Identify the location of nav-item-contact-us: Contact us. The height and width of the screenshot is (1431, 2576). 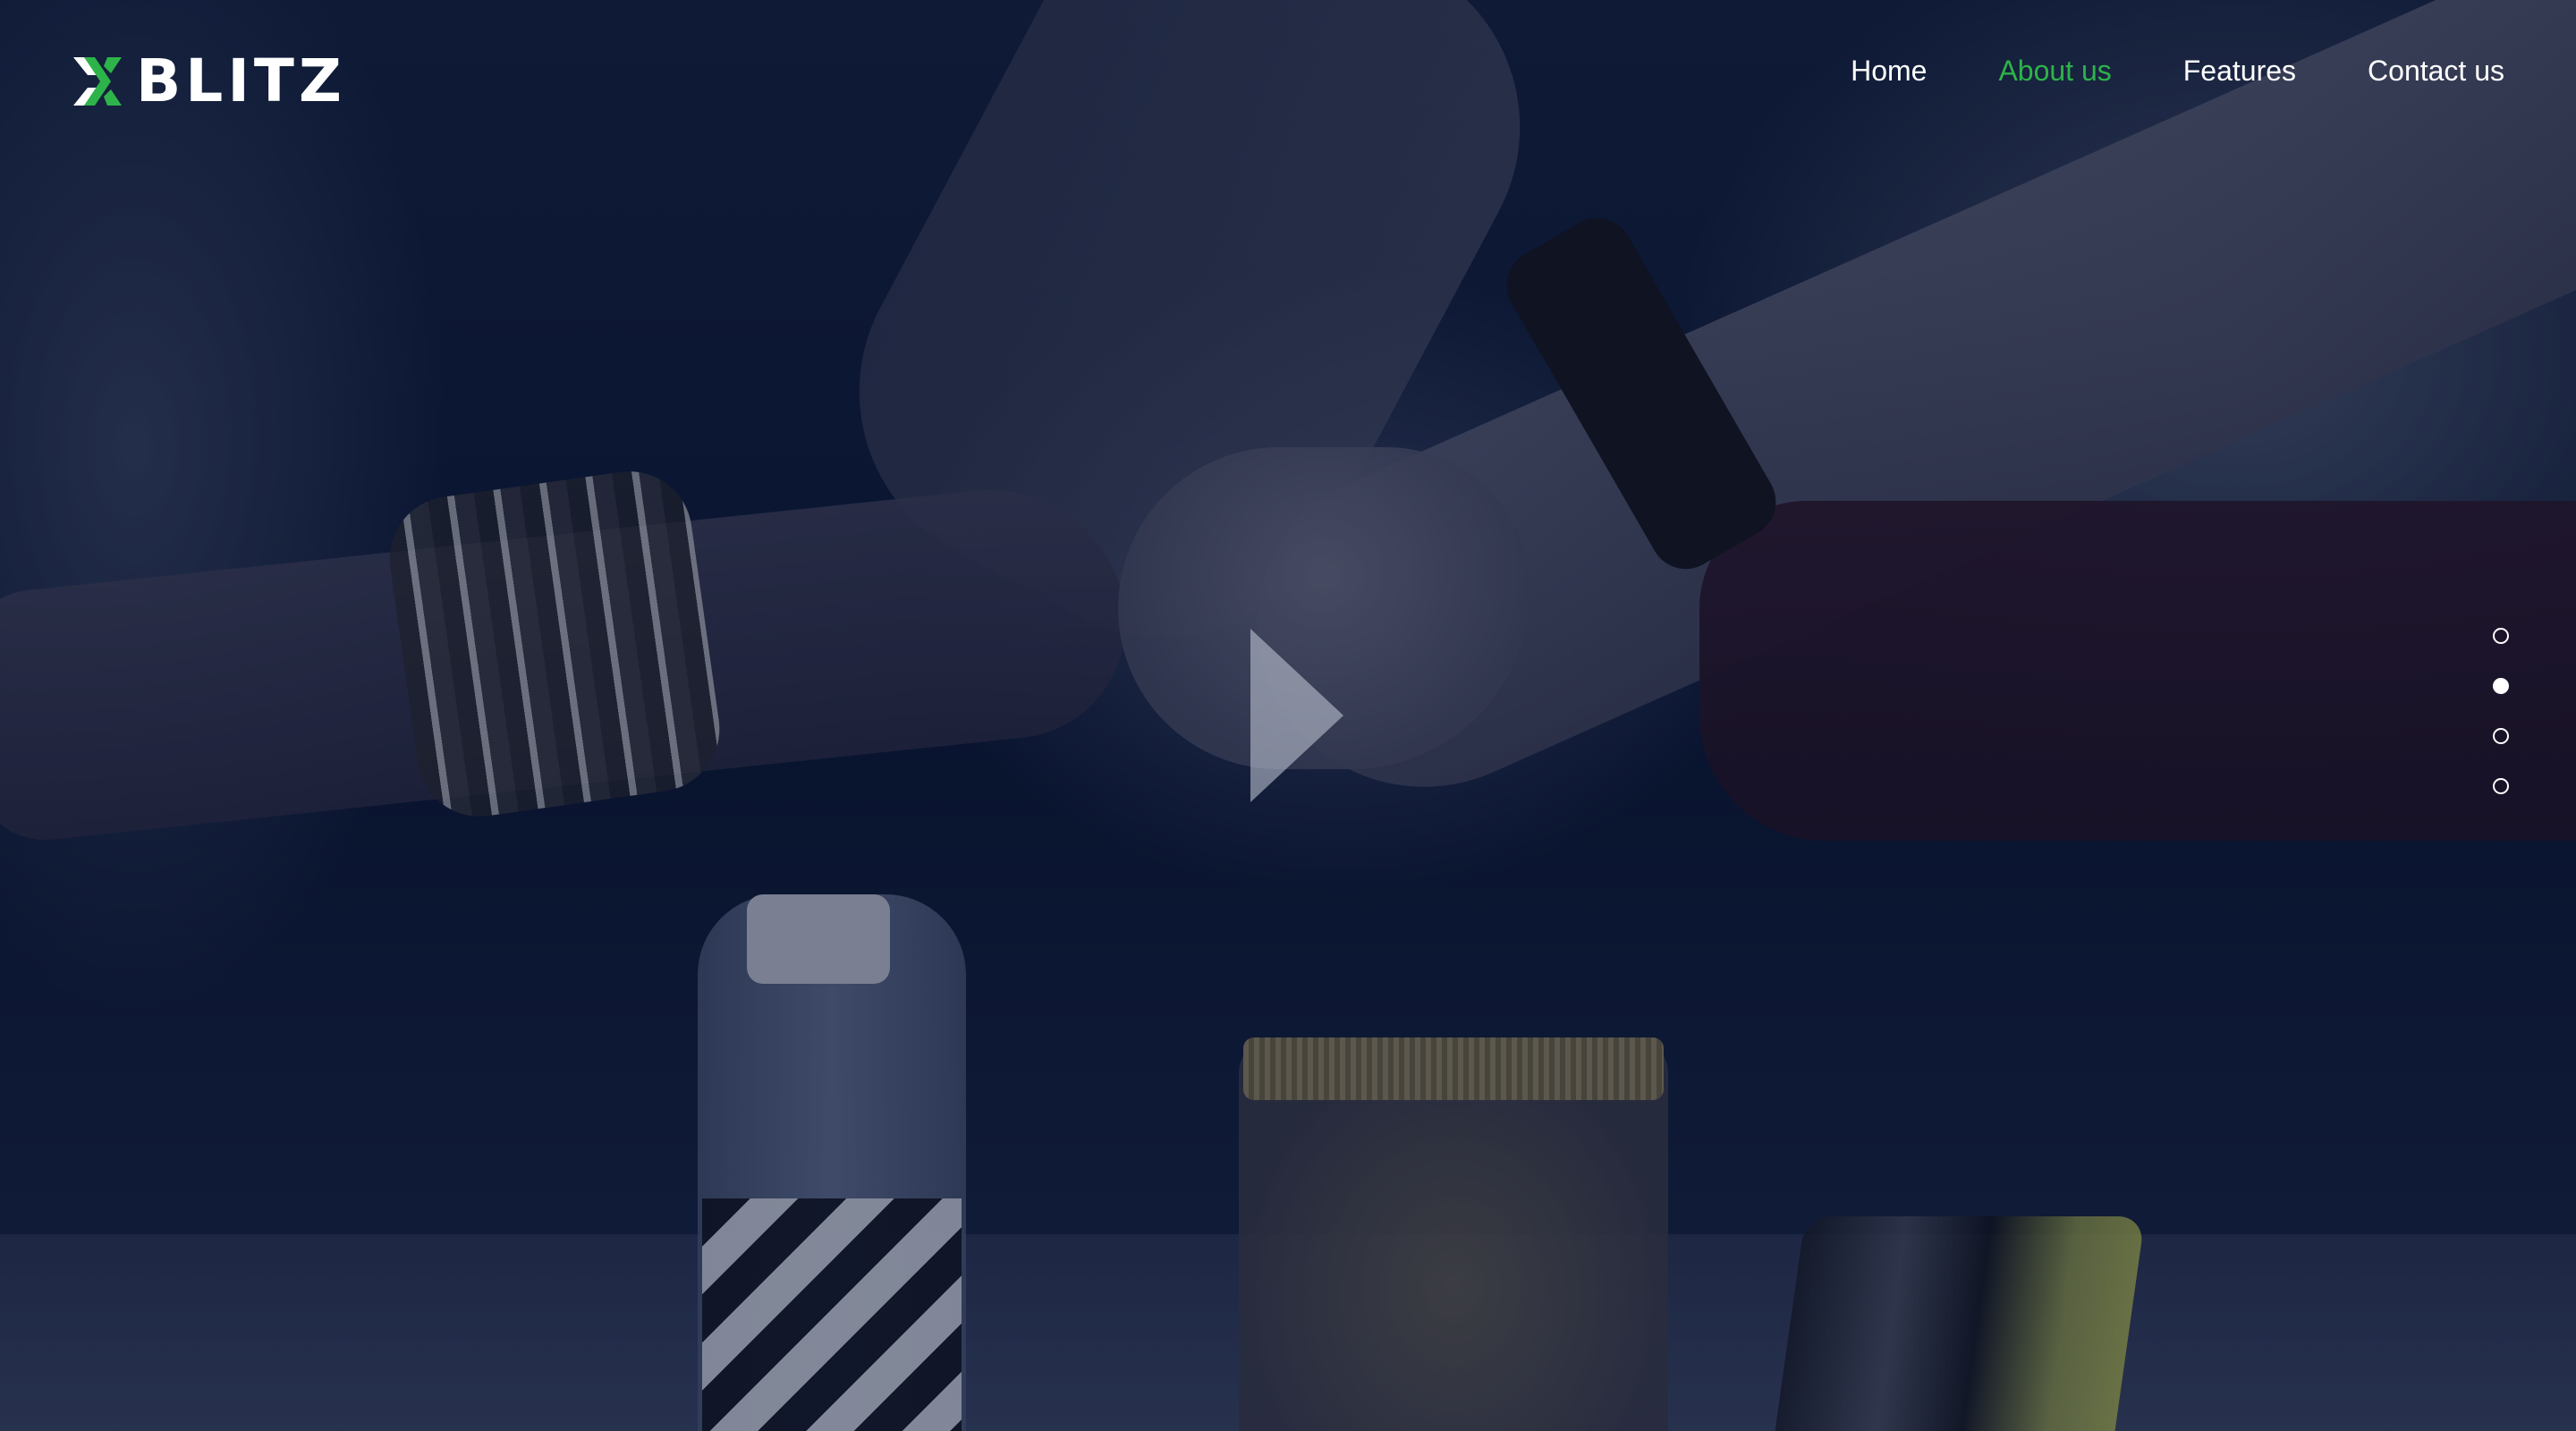
(2436, 71).